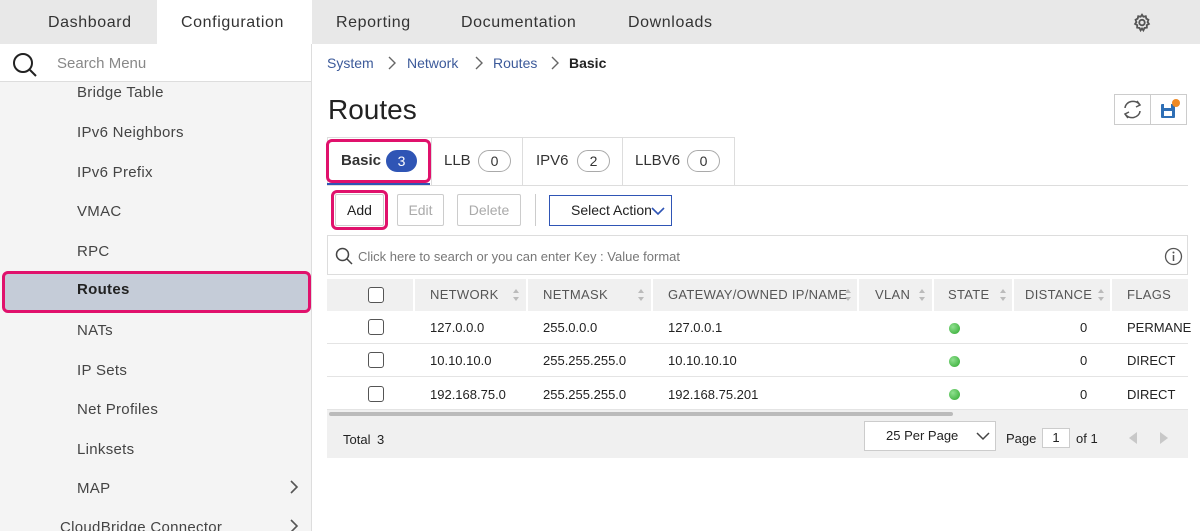 This screenshot has height=531, width=1200. Describe the element at coordinates (1173, 256) in the screenshot. I see `info-icon` at that location.